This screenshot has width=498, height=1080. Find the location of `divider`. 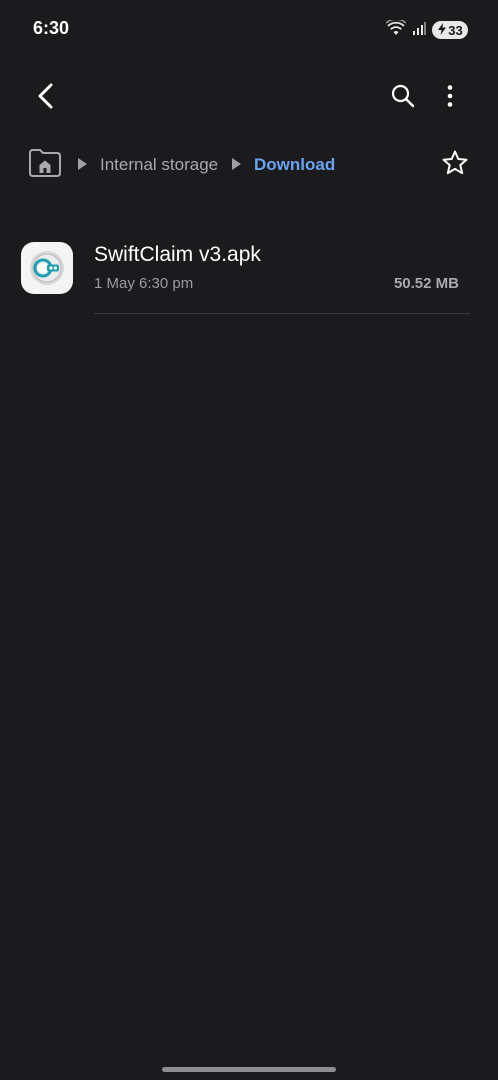

divider is located at coordinates (282, 313).